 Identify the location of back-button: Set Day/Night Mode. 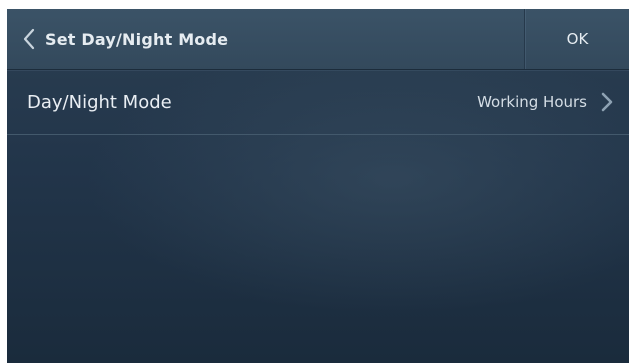
(265, 39).